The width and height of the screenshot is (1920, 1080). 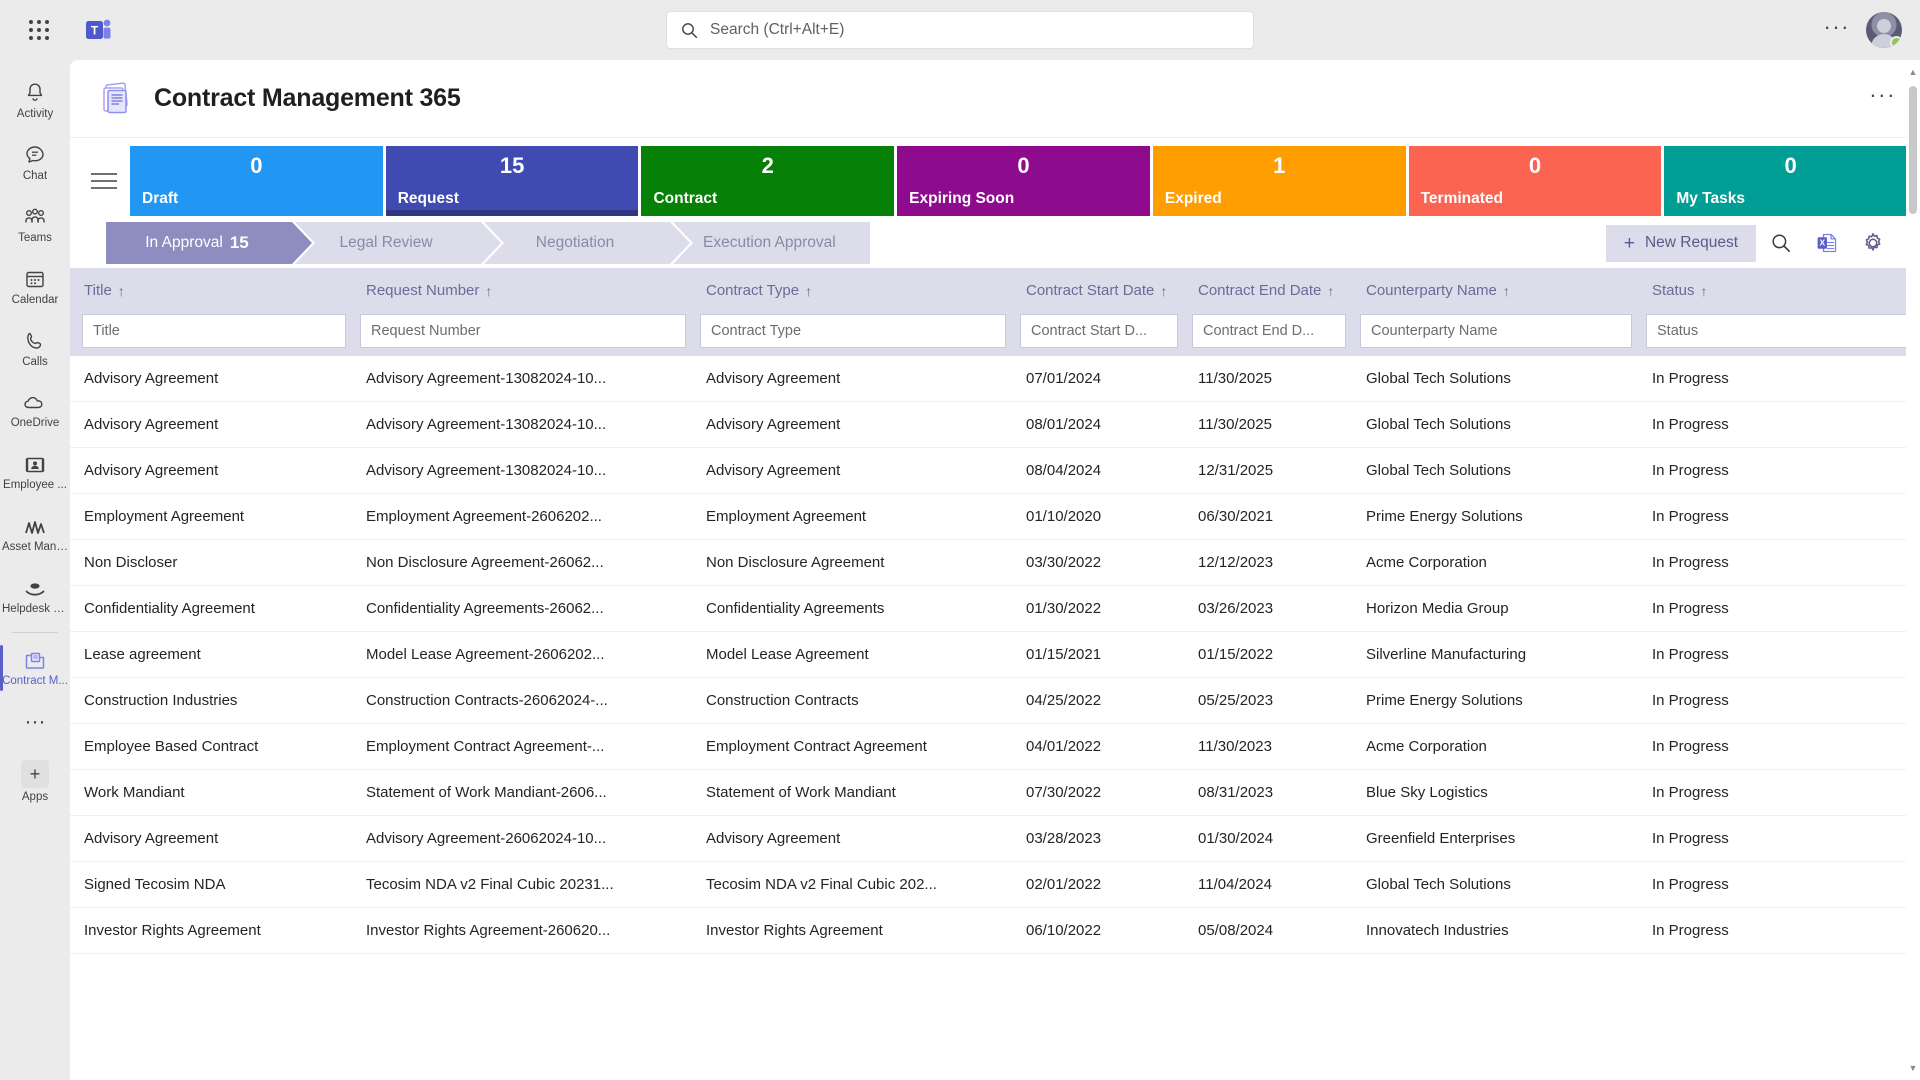 What do you see at coordinates (211, 516) in the screenshot?
I see `table-cell-link: Employment Agreement` at bounding box center [211, 516].